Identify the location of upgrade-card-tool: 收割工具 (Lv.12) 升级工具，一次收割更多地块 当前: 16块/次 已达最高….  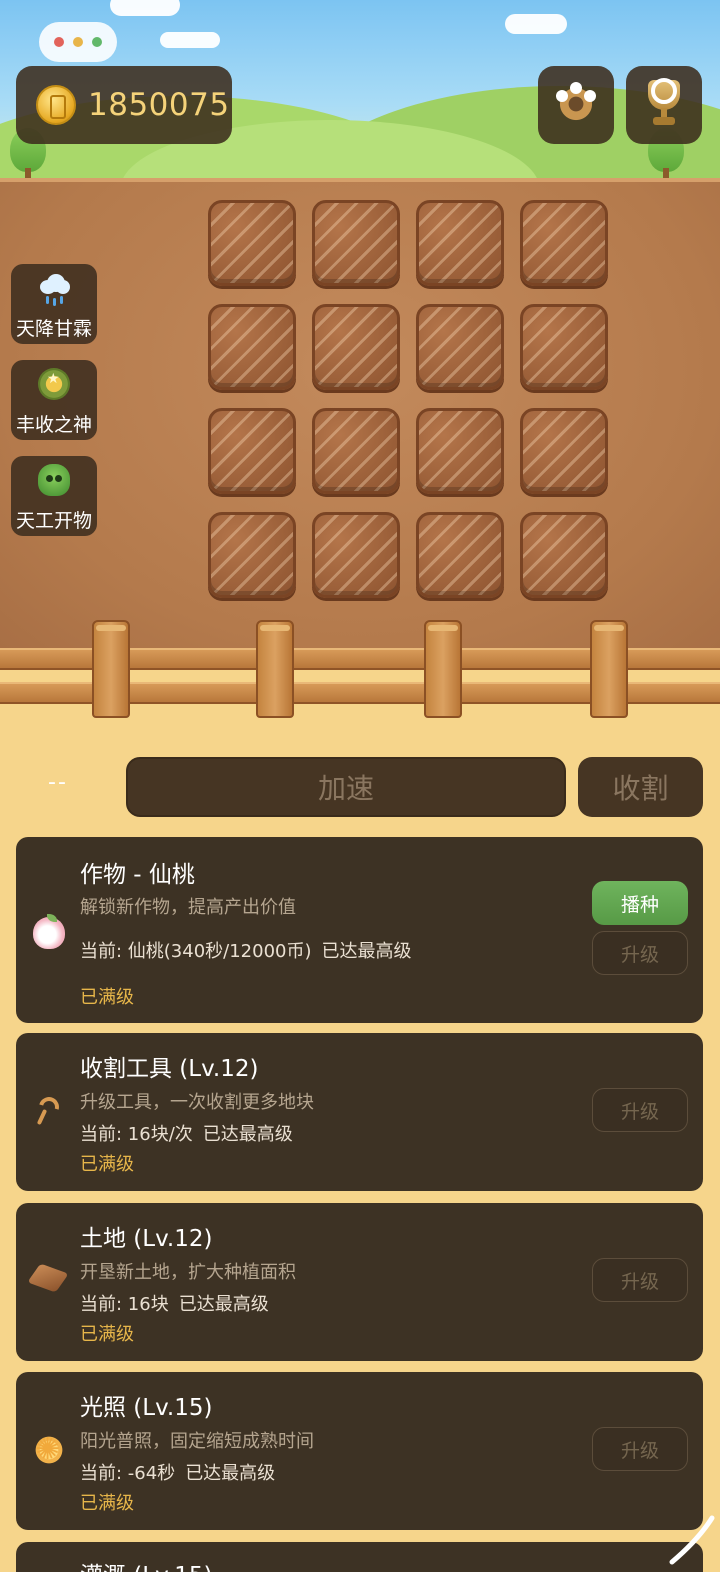
(359, 1112).